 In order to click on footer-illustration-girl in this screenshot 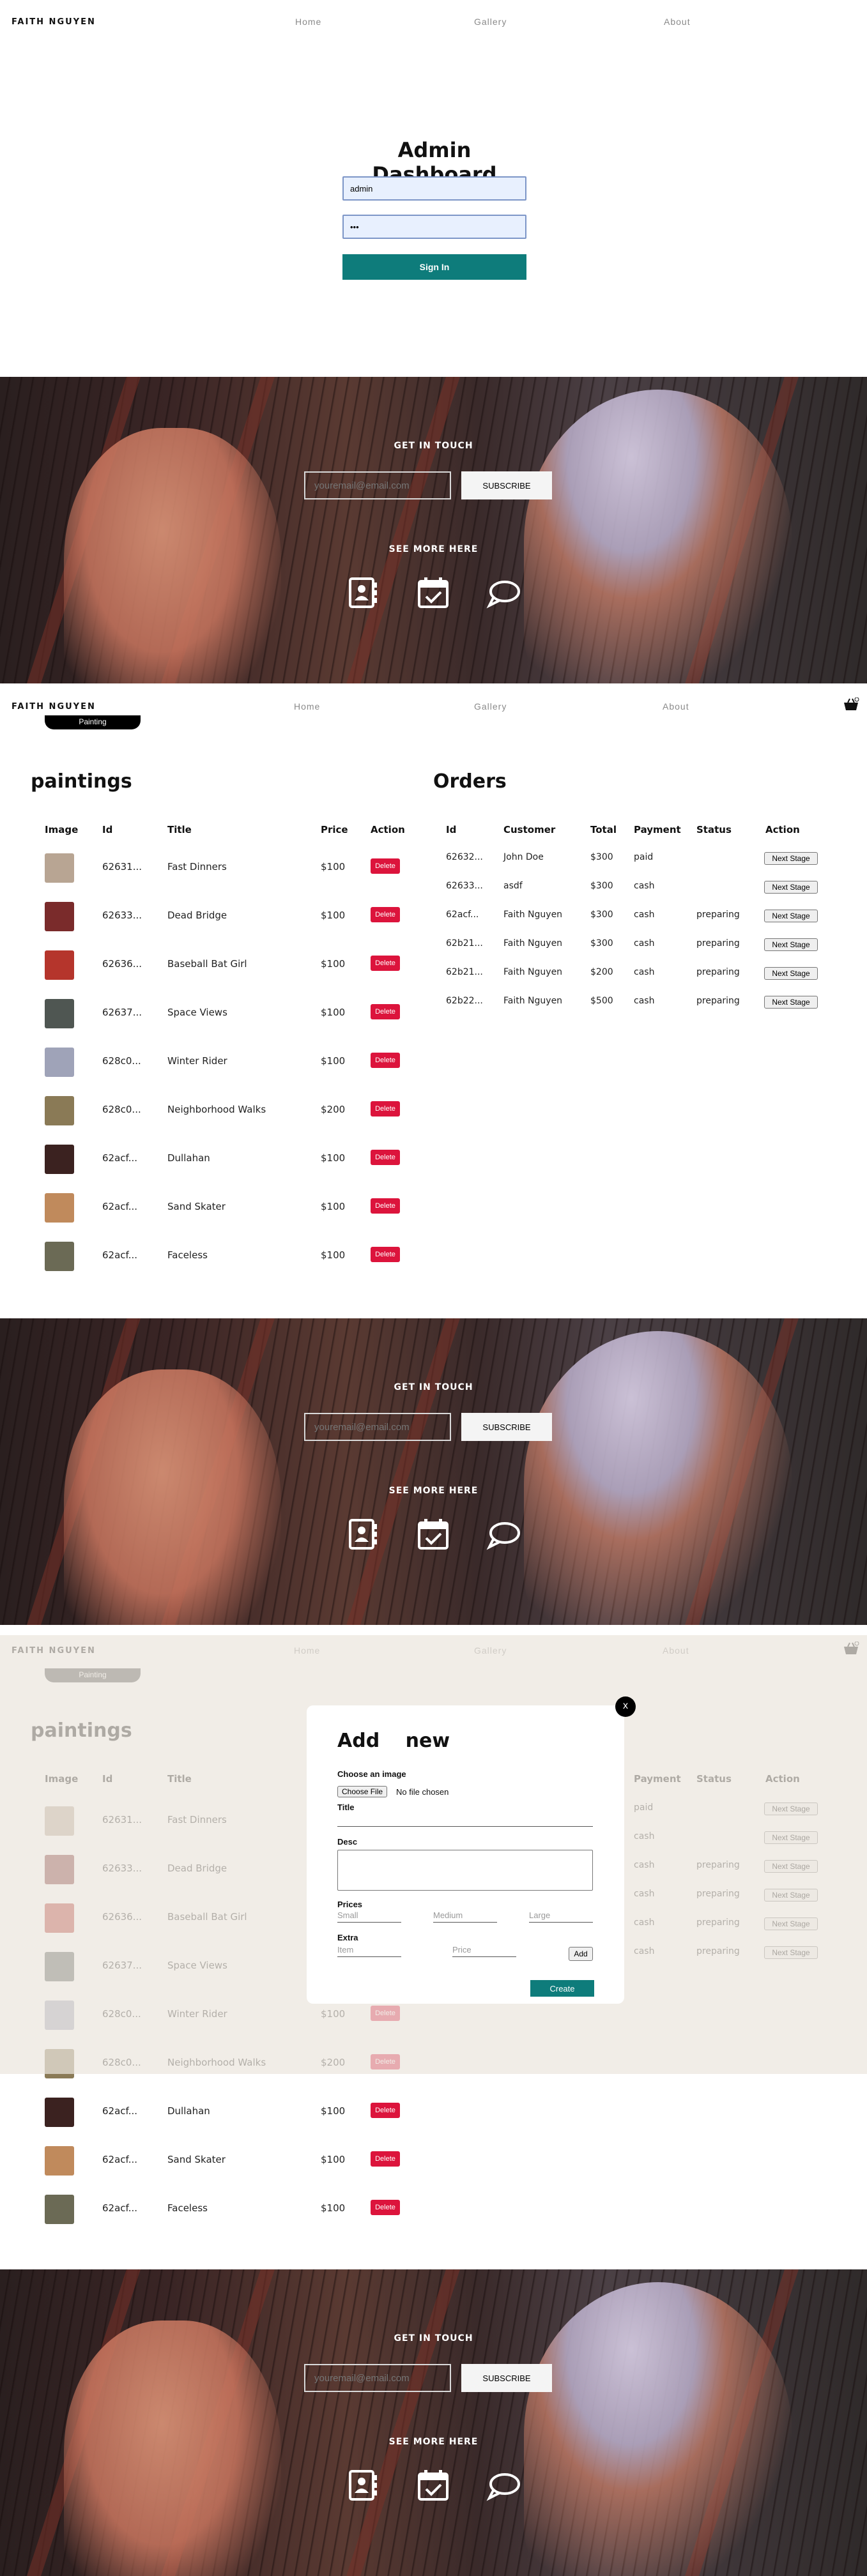, I will do `click(172, 555)`.